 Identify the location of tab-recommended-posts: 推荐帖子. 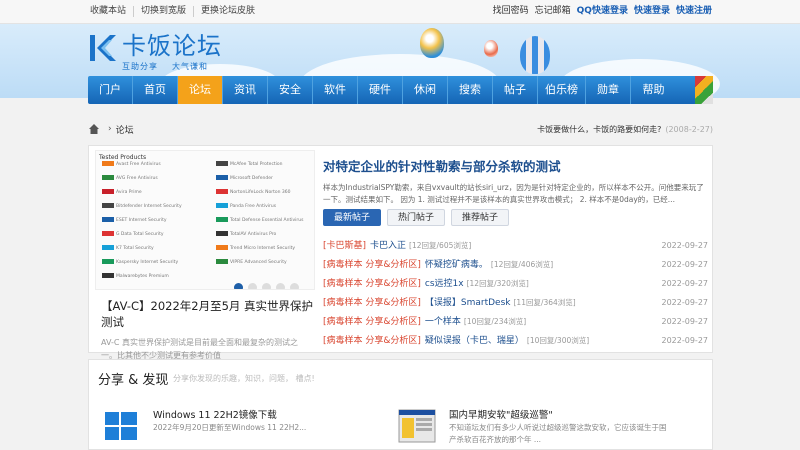
(480, 217).